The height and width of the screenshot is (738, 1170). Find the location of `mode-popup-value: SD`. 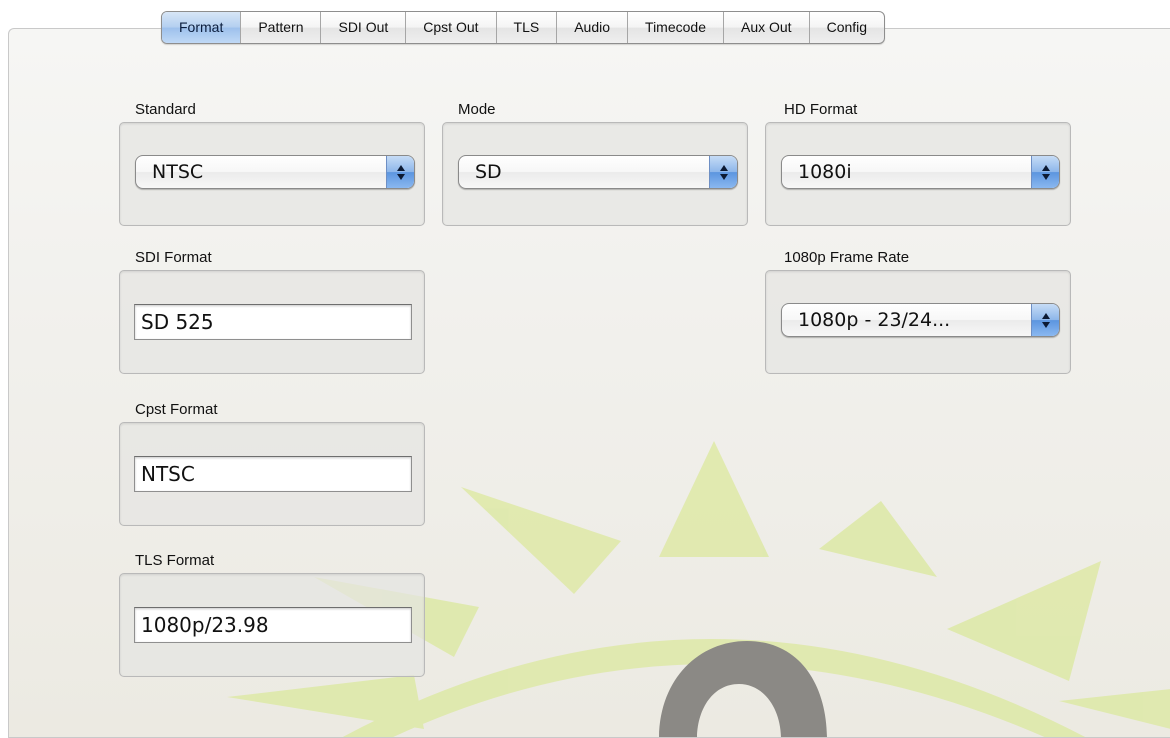

mode-popup-value: SD is located at coordinates (488, 172).